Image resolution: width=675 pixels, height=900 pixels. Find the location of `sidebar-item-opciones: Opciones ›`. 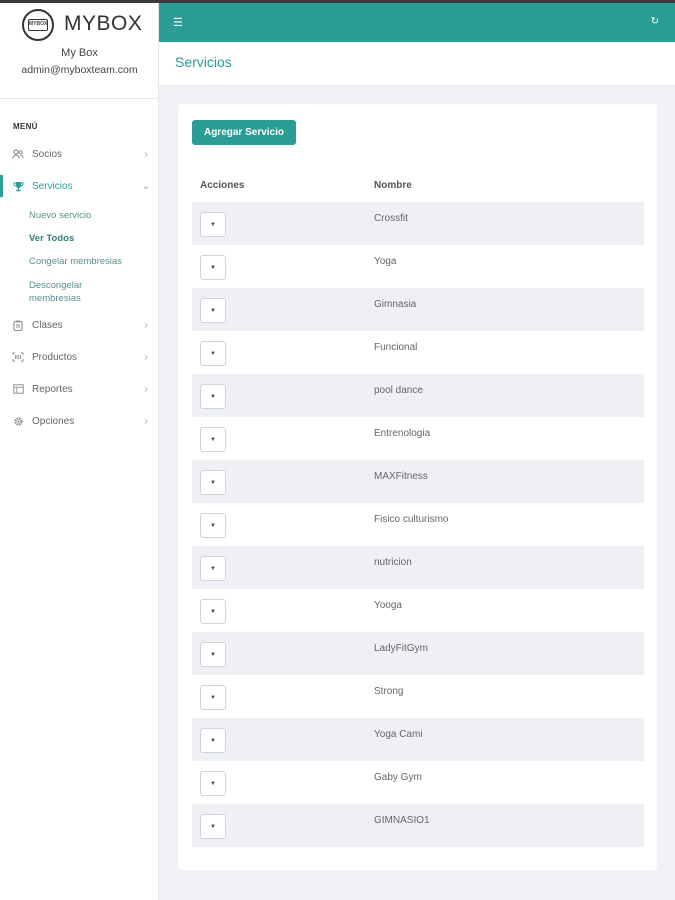

sidebar-item-opciones: Opciones › is located at coordinates (79, 421).